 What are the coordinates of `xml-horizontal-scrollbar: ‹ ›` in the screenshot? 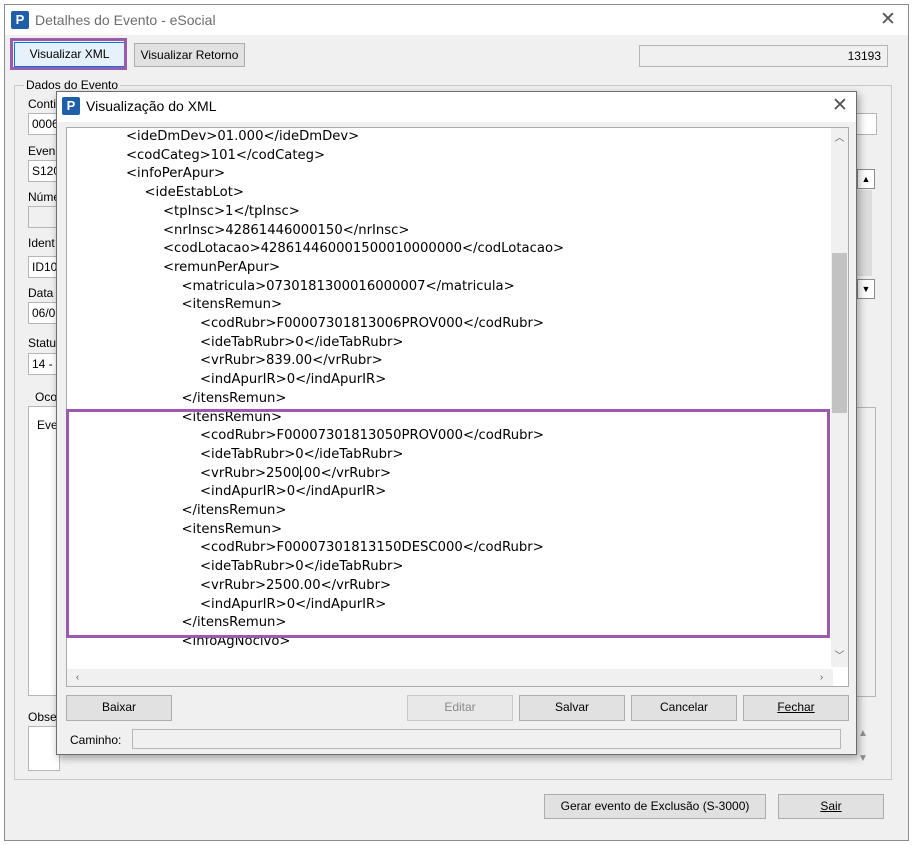 It's located at (450, 677).